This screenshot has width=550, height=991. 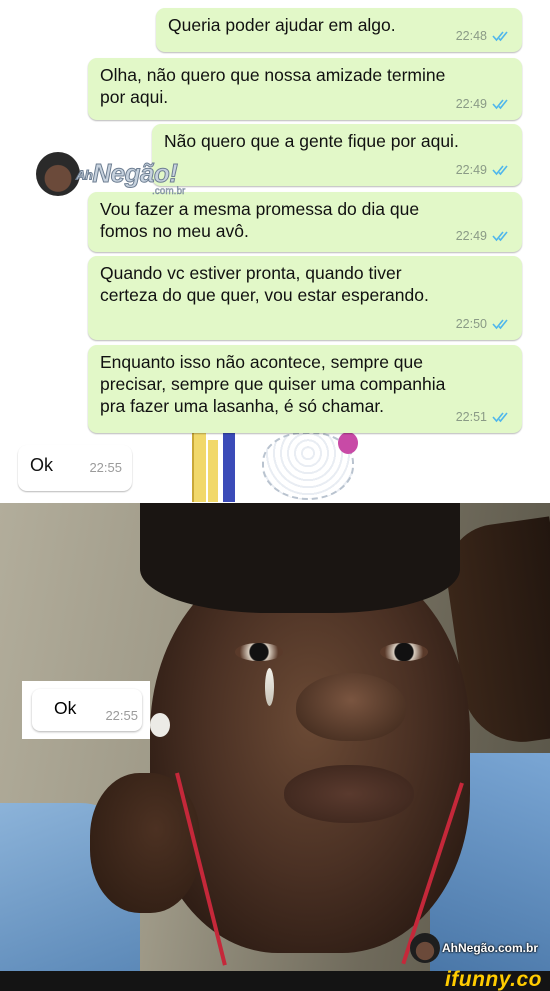 I want to click on message-bubble-outgoing: Queria poder ajudar em algo. 22:48, so click(x=339, y=30).